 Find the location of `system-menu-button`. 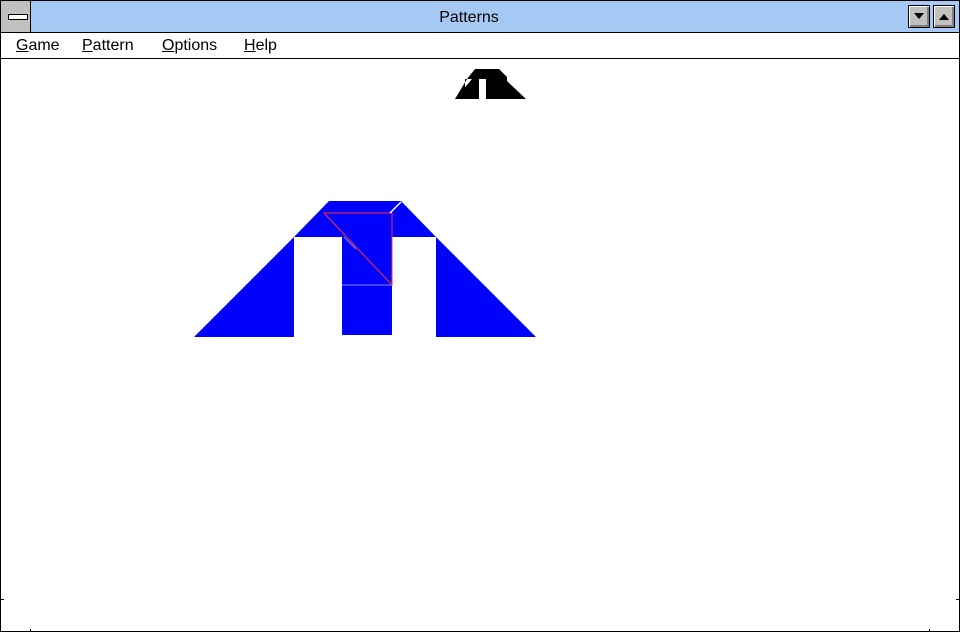

system-menu-button is located at coordinates (16, 16).